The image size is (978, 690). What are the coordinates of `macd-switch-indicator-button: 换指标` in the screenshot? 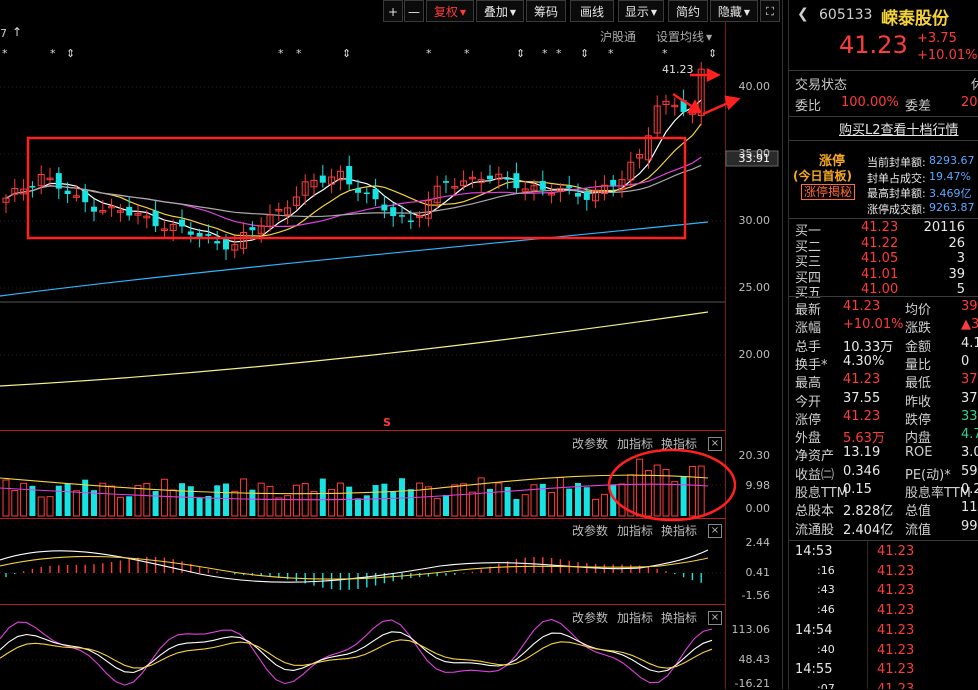 It's located at (679, 530).